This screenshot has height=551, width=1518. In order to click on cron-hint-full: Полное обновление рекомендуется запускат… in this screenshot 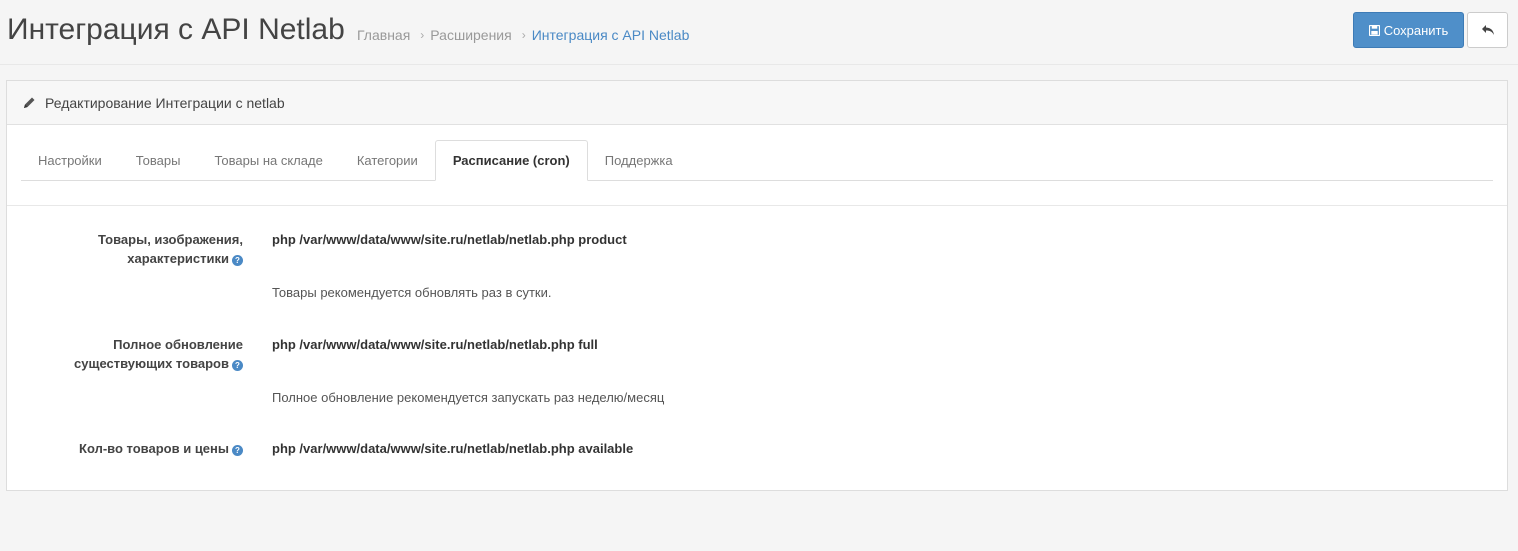, I will do `click(468, 397)`.